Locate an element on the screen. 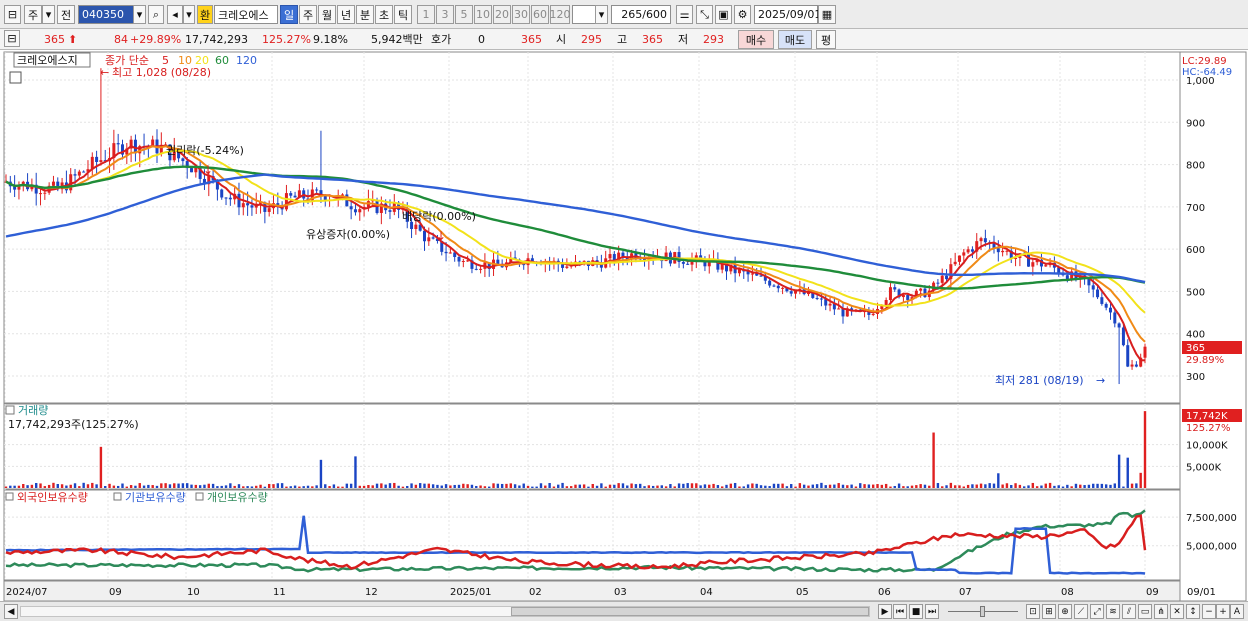  line-tool-icon: ⟋ is located at coordinates (1081, 611).